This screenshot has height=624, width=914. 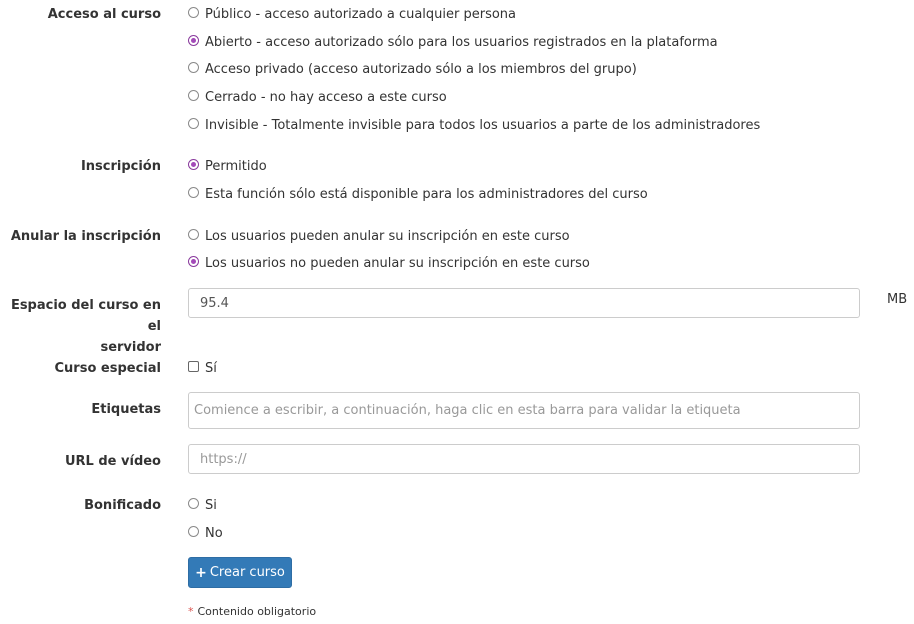 I want to click on espacio-input: 95.4, so click(x=524, y=303).